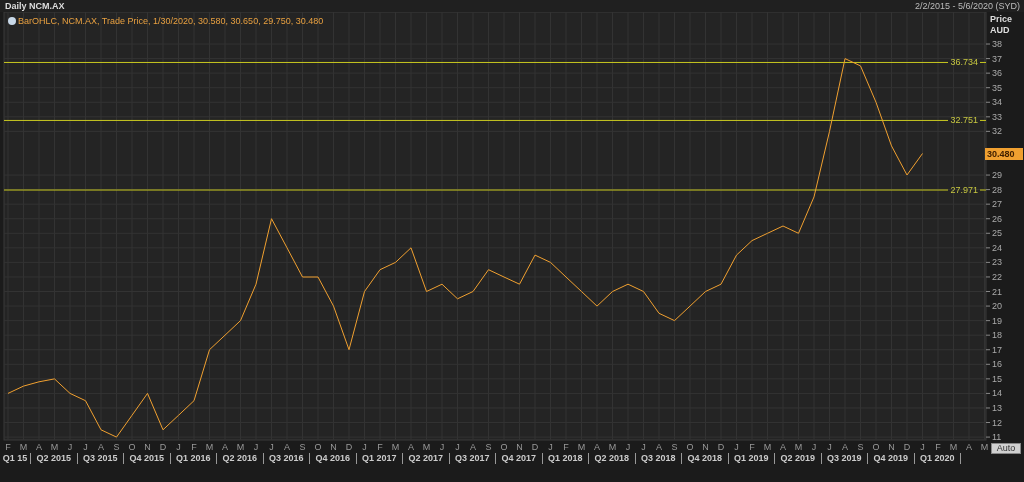 Image resolution: width=1024 pixels, height=482 pixels. What do you see at coordinates (997, 58) in the screenshot?
I see `axis-label: 37` at bounding box center [997, 58].